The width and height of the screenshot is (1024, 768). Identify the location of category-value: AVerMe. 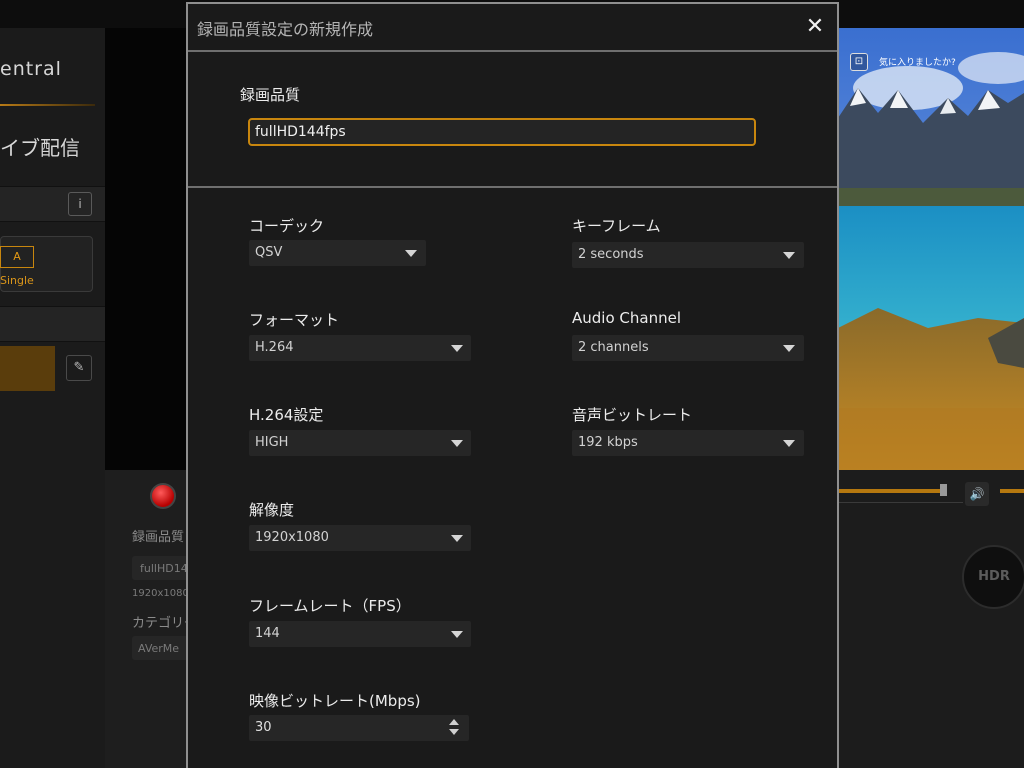
(159, 648).